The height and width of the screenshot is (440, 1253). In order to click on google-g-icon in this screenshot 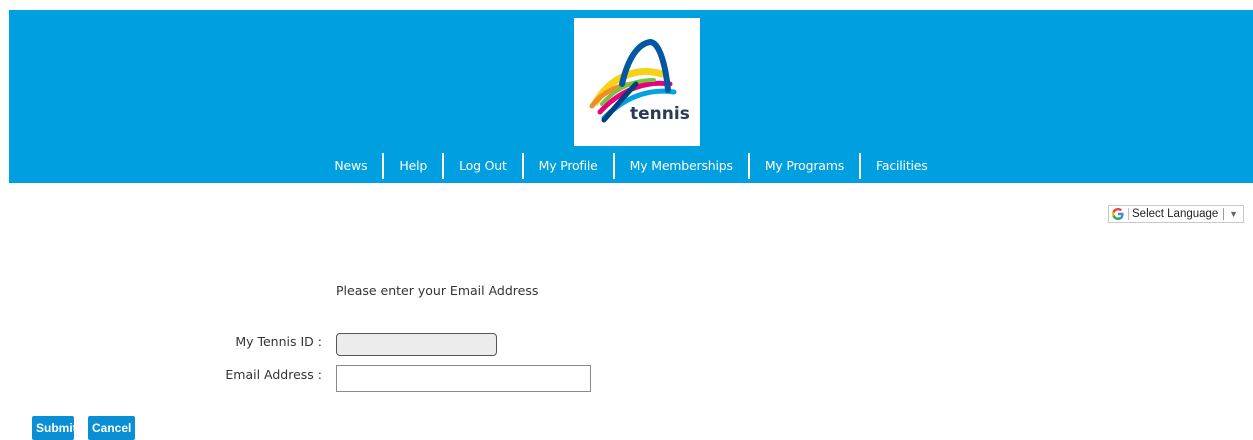, I will do `click(1118, 214)`.